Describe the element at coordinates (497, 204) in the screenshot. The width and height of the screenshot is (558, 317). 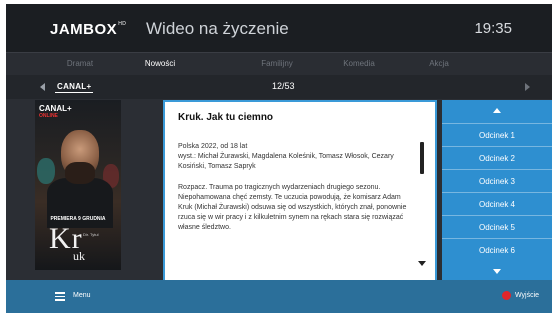
I see `episode-item: Odcinek 4` at that location.